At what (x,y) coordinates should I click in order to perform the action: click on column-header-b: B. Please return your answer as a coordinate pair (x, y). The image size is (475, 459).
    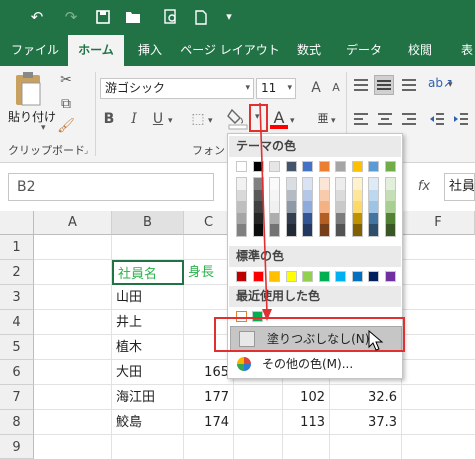
    Looking at the image, I should click on (148, 223).